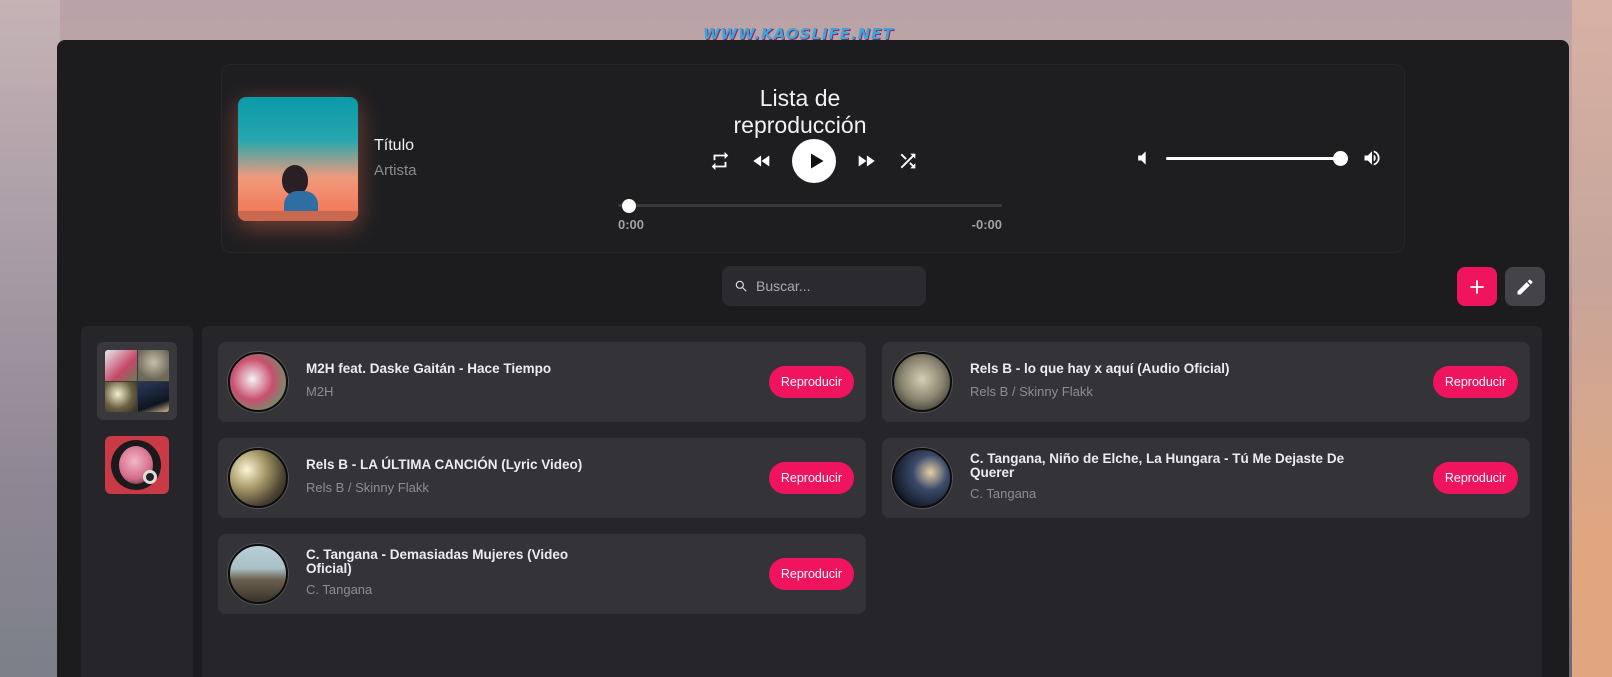 This screenshot has height=677, width=1612. What do you see at coordinates (629, 206) in the screenshot?
I see `progress-handle` at bounding box center [629, 206].